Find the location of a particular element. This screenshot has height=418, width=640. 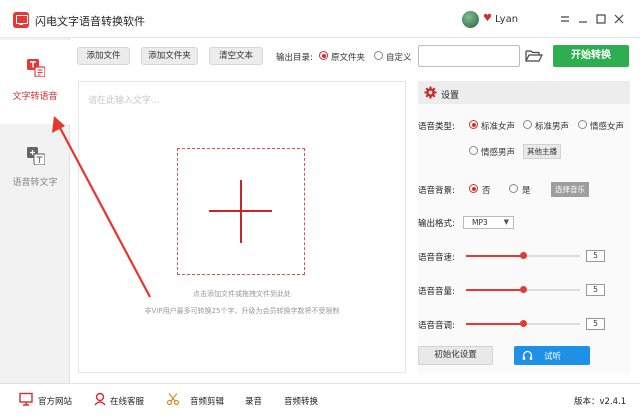

clear-text-button: 清空文本 is located at coordinates (236, 56).